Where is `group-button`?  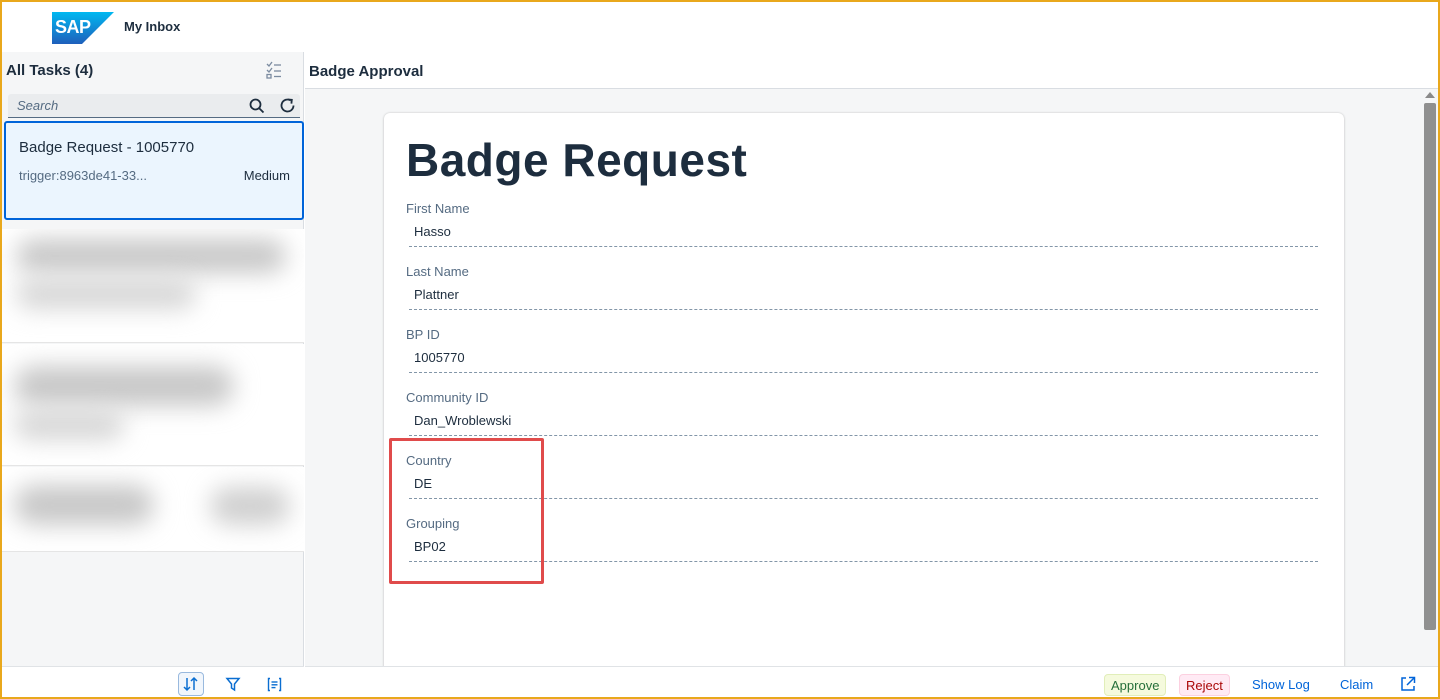
group-button is located at coordinates (274, 684).